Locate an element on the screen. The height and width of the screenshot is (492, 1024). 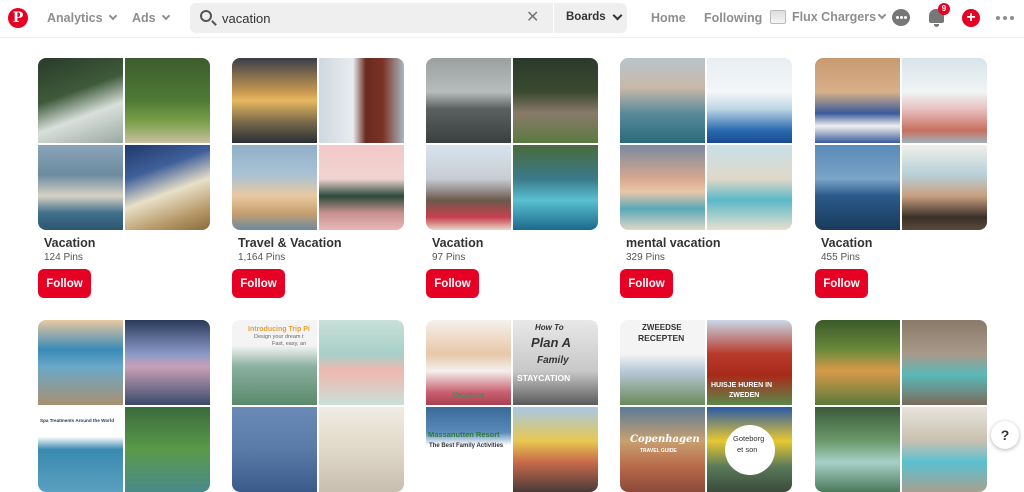
notification-badge: 9 is located at coordinates (944, 9).